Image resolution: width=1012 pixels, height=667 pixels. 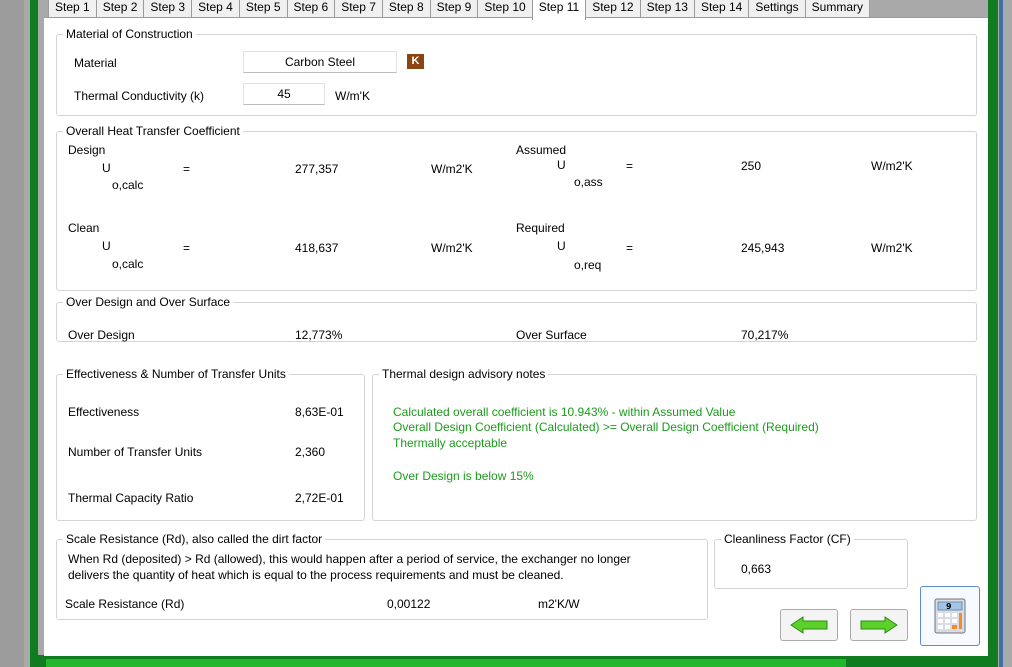 What do you see at coordinates (128, 185) in the screenshot?
I see `design-u-subscript: o,calc` at bounding box center [128, 185].